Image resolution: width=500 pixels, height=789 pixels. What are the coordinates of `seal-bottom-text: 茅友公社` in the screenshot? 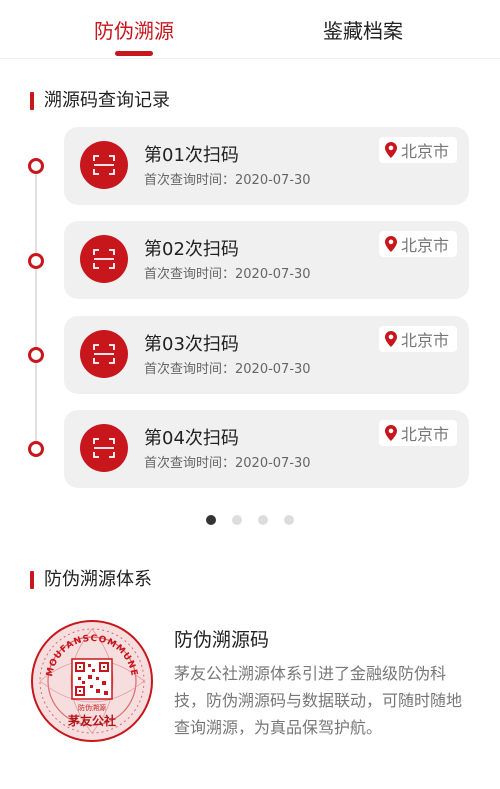 It's located at (92, 720).